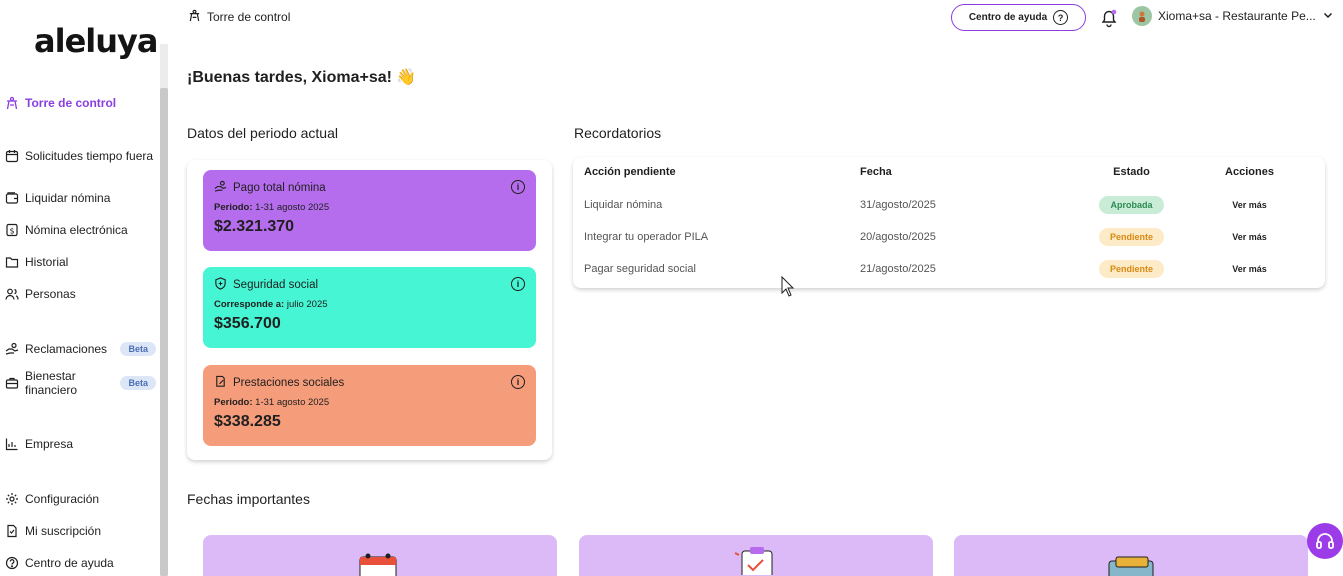  Describe the element at coordinates (11, 197) in the screenshot. I see `wallet-icon` at that location.